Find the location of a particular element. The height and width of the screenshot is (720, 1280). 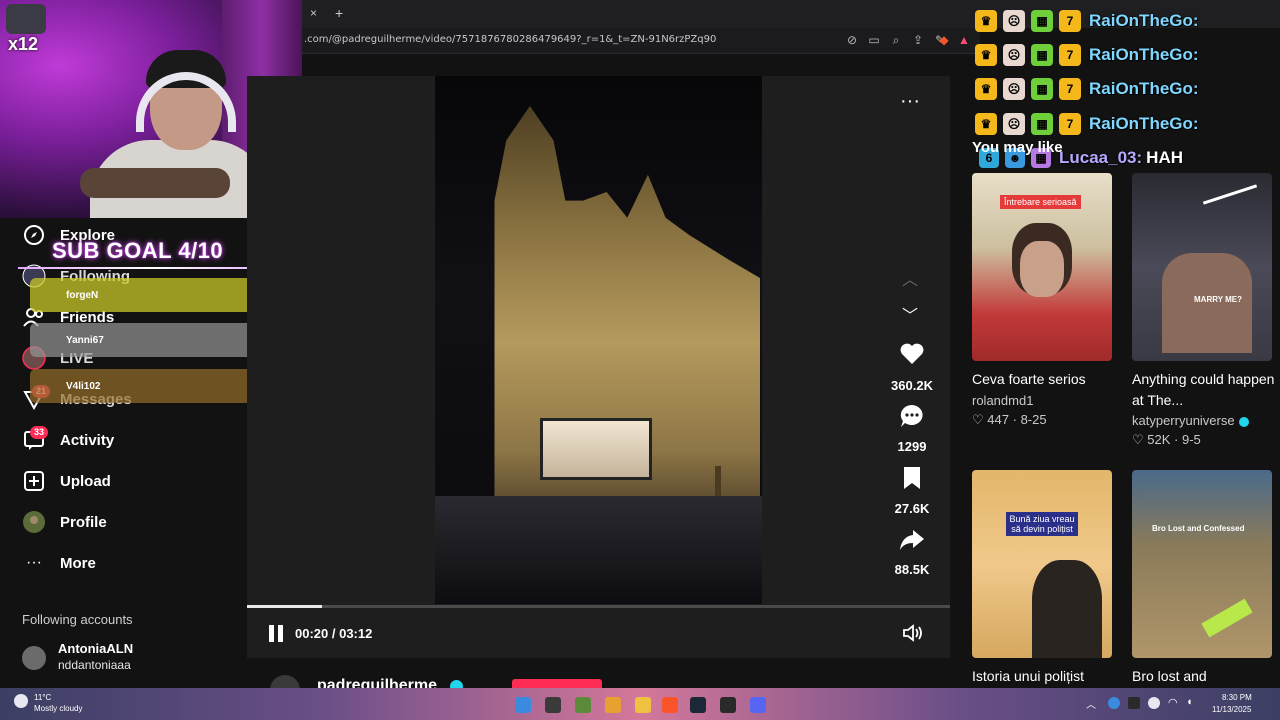

like-count: 360.2K is located at coordinates (912, 385).